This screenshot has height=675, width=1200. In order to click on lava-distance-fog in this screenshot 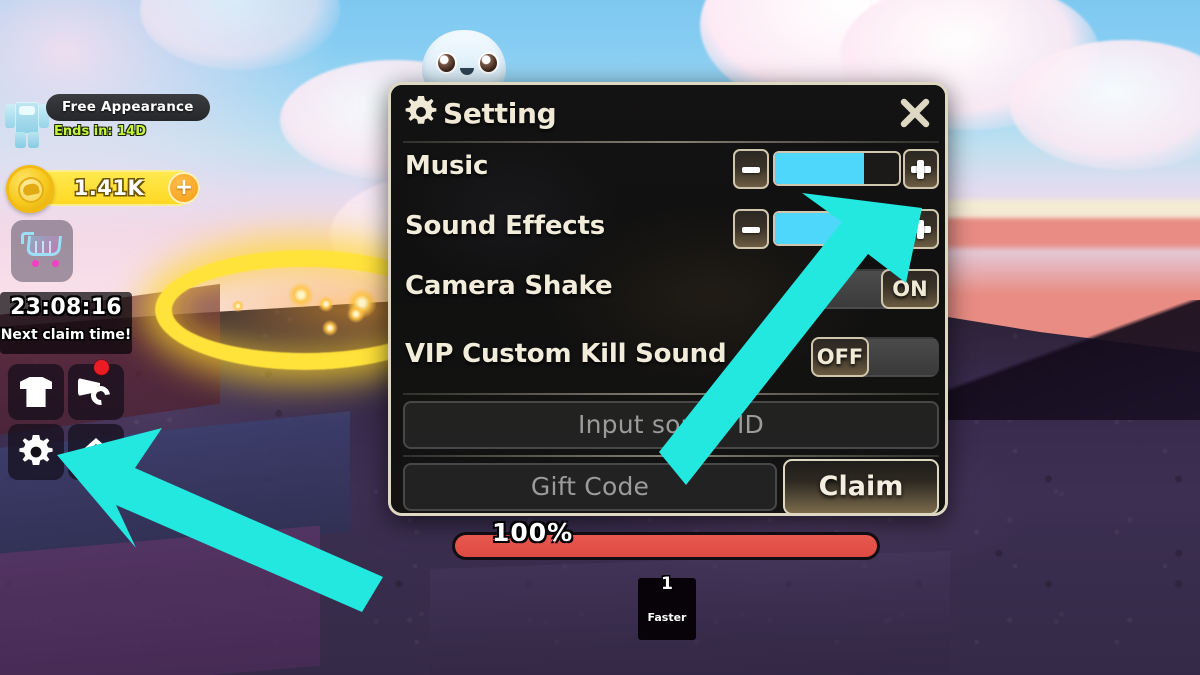, I will do `click(1065, 271)`.